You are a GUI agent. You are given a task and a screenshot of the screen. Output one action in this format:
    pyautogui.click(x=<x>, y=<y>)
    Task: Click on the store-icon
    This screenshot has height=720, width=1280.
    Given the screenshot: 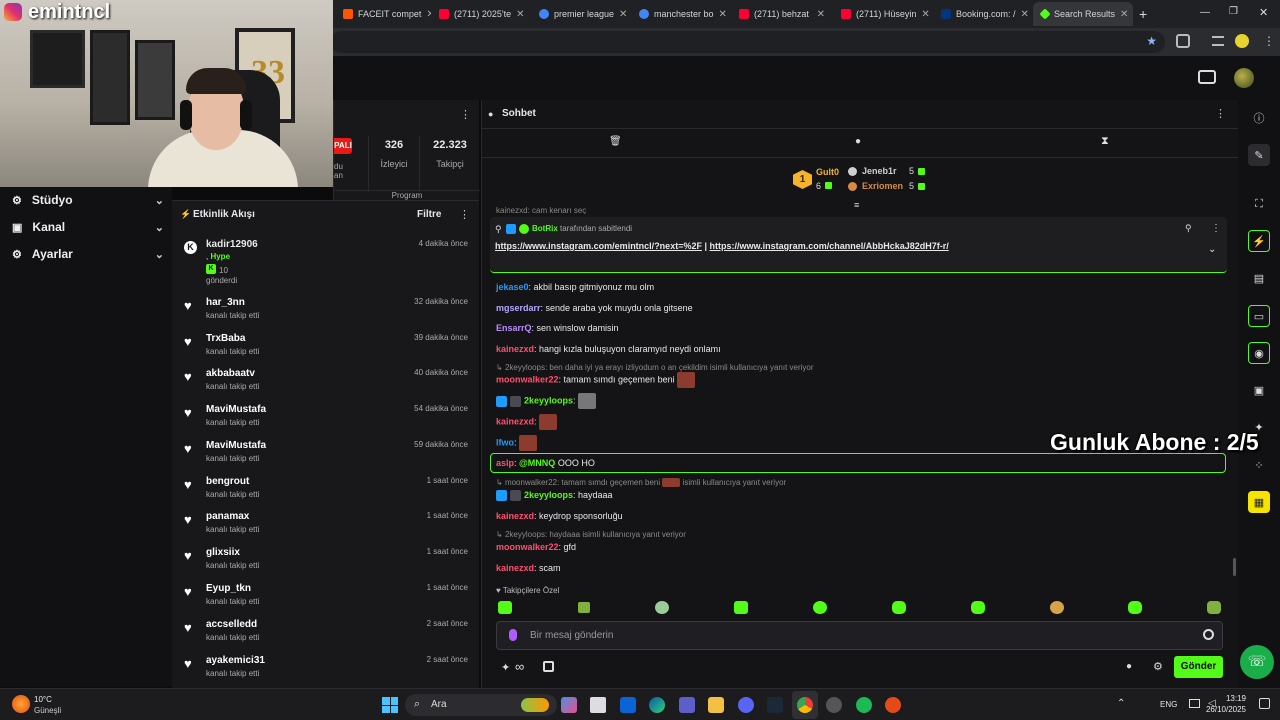 What is the action you would take?
    pyautogui.click(x=548, y=666)
    